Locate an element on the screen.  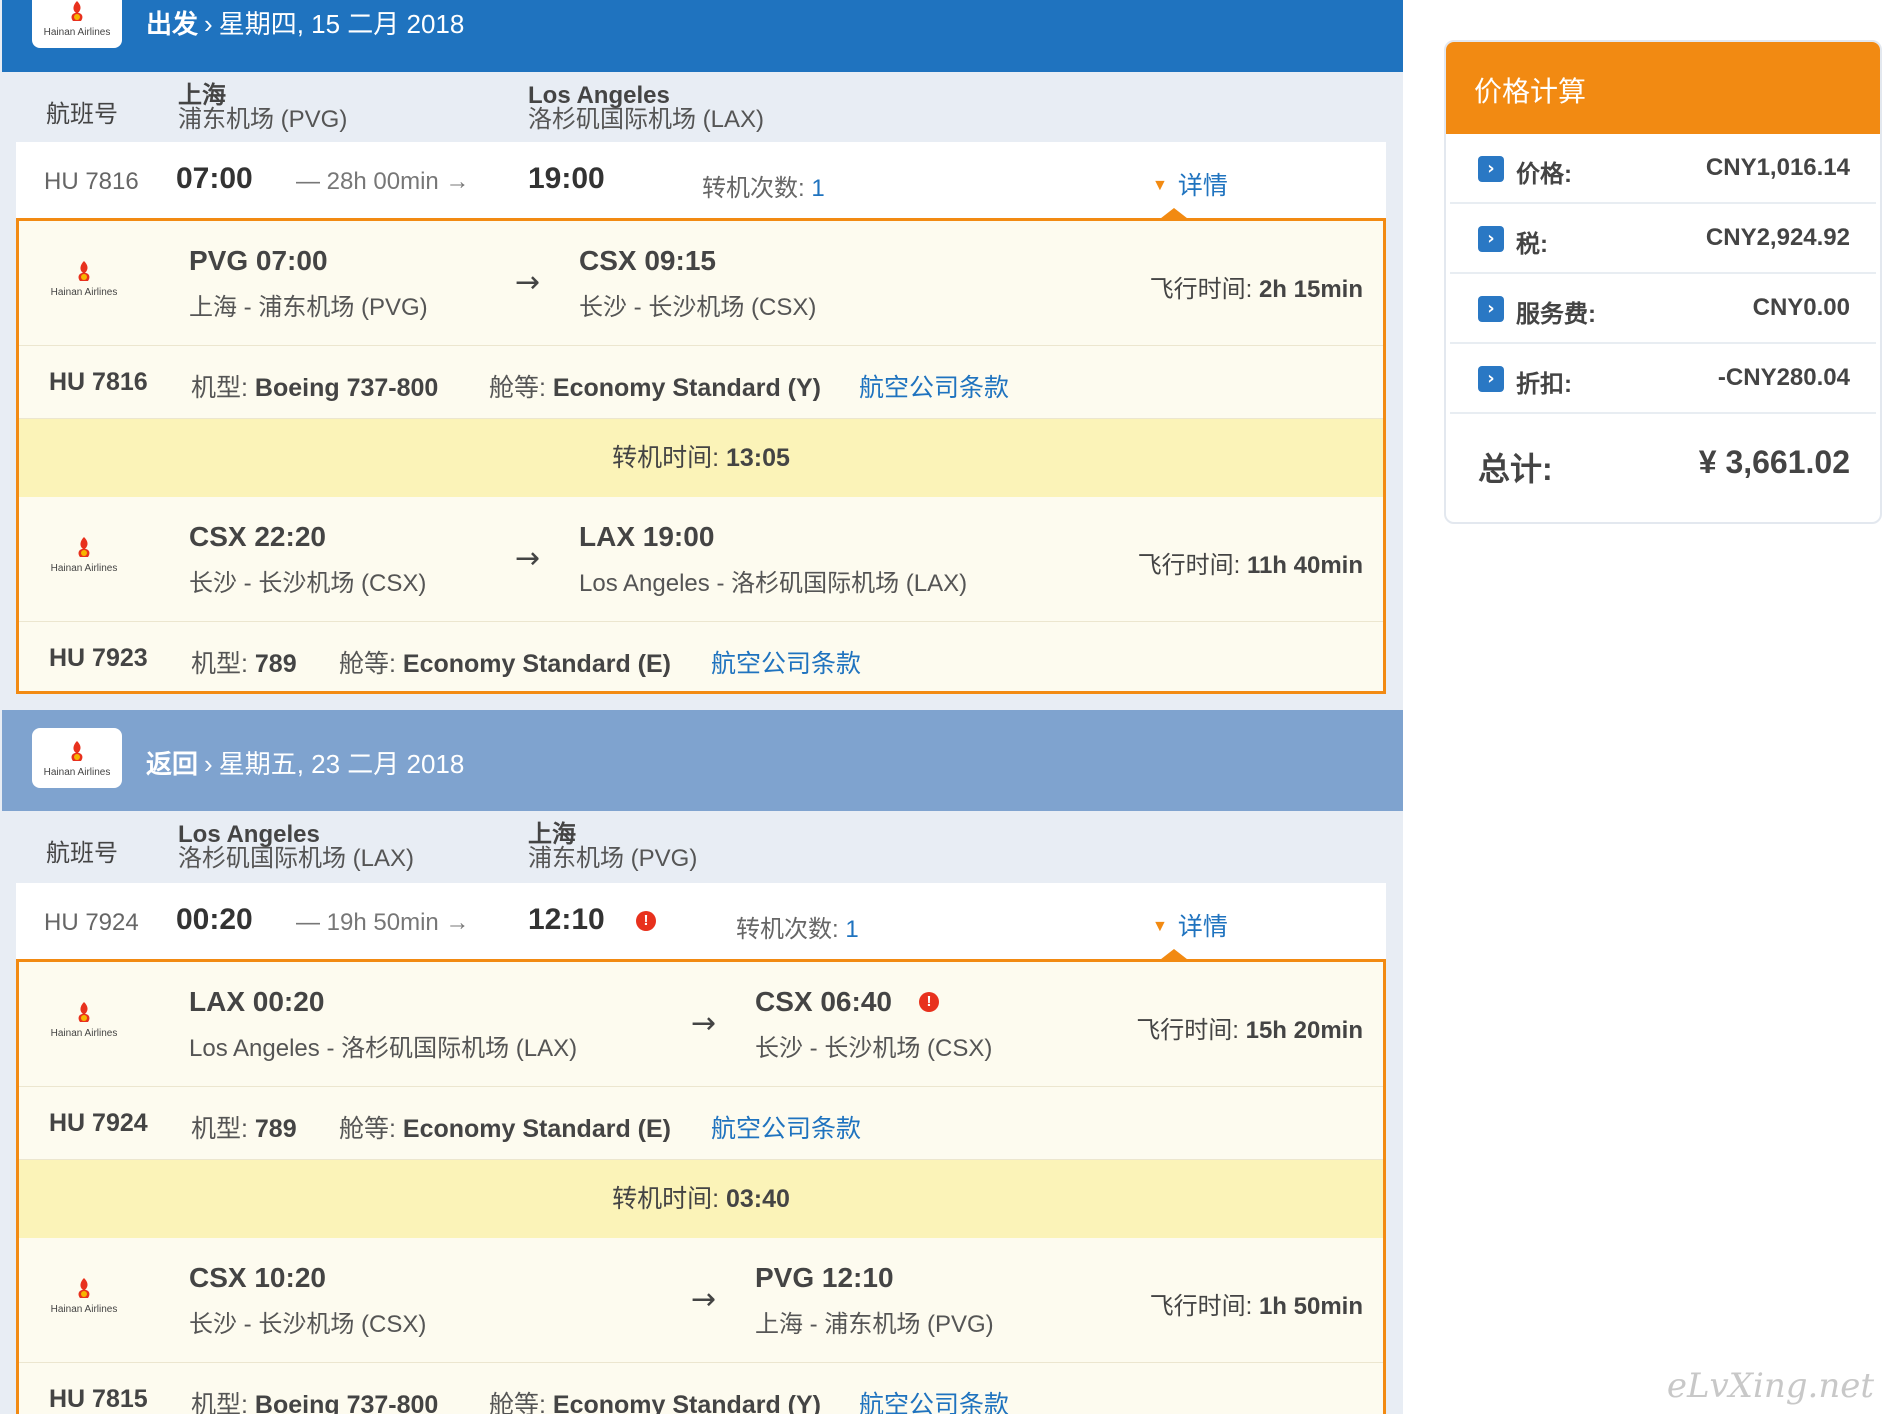
origin-airport: 洛杉矶国际机场 (LAX) is located at coordinates (296, 858).